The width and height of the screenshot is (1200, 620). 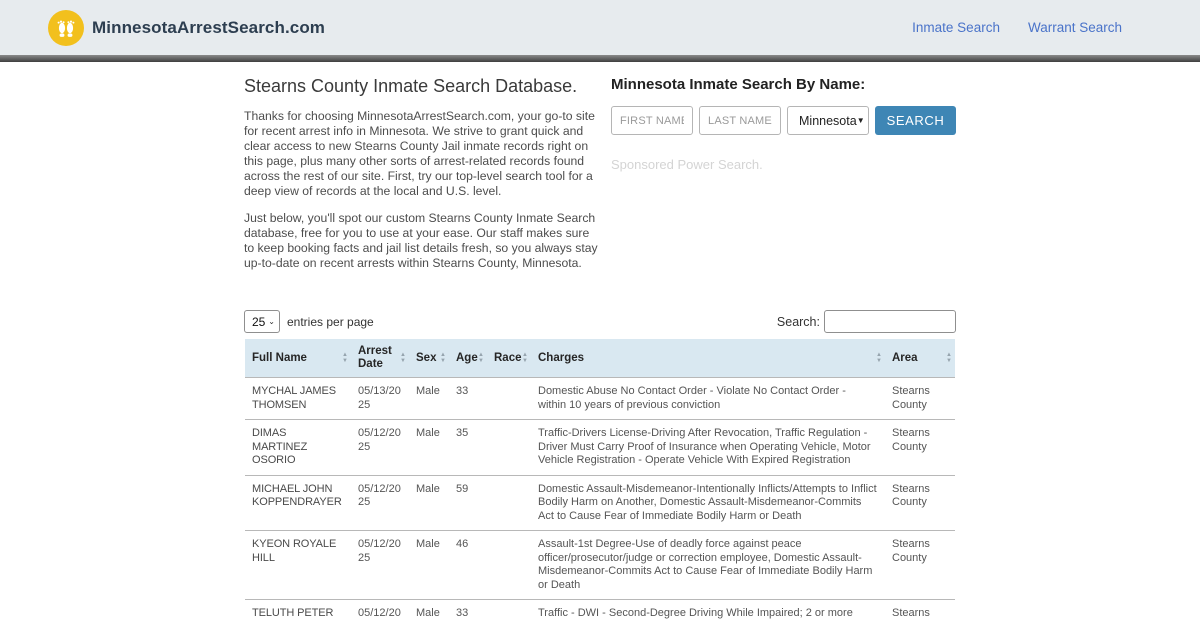 What do you see at coordinates (426, 357) in the screenshot?
I see `column-header-label: Sex` at bounding box center [426, 357].